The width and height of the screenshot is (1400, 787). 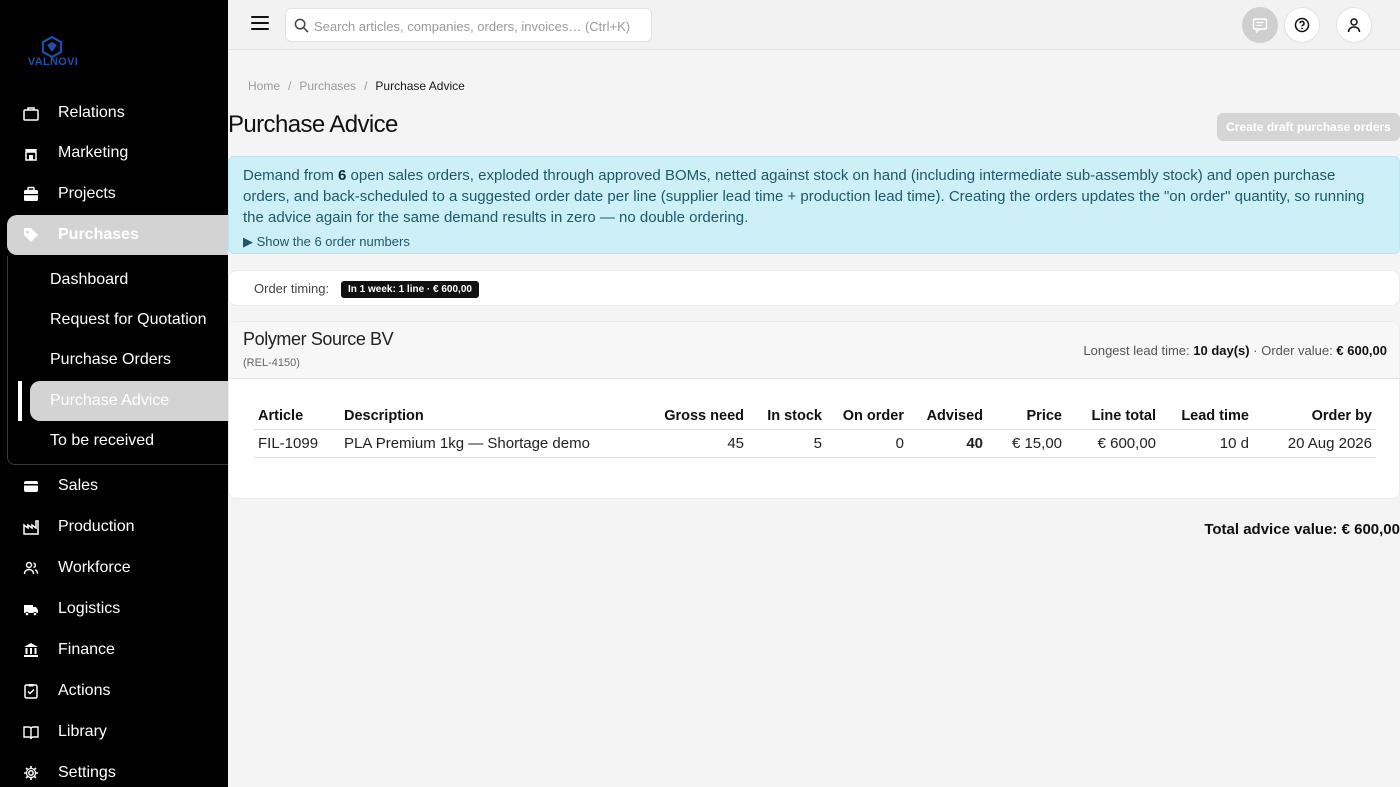 What do you see at coordinates (31, 773) in the screenshot?
I see `gear-icon` at bounding box center [31, 773].